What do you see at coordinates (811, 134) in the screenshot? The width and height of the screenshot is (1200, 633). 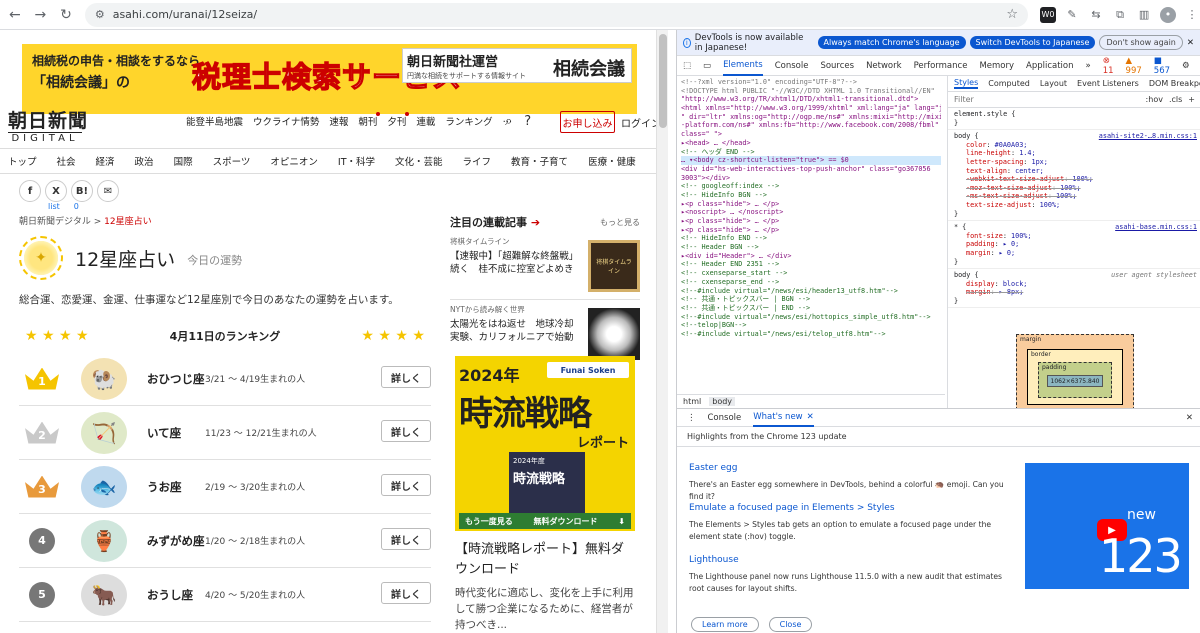 I see `dom-node-line: class=" ">` at bounding box center [811, 134].